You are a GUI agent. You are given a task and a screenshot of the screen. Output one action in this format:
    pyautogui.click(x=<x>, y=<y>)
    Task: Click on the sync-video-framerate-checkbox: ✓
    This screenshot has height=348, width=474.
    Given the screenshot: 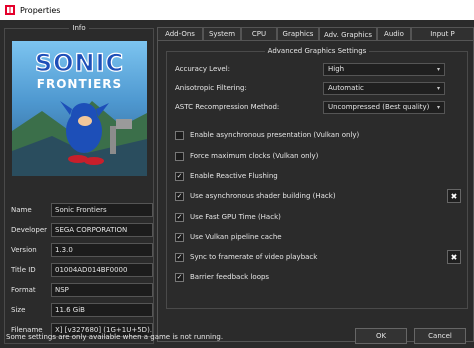 What is the action you would take?
    pyautogui.click(x=179, y=257)
    